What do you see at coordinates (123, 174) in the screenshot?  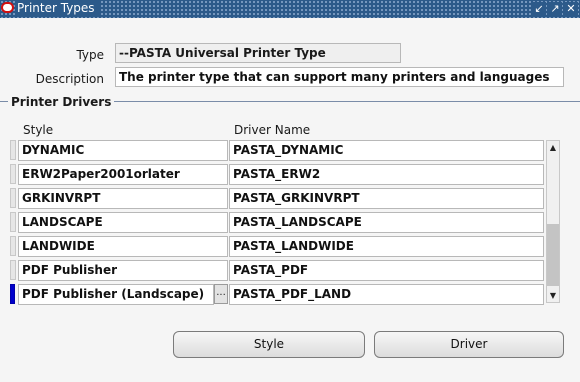 I see `style-cell: ERW2Paper2001orlater` at bounding box center [123, 174].